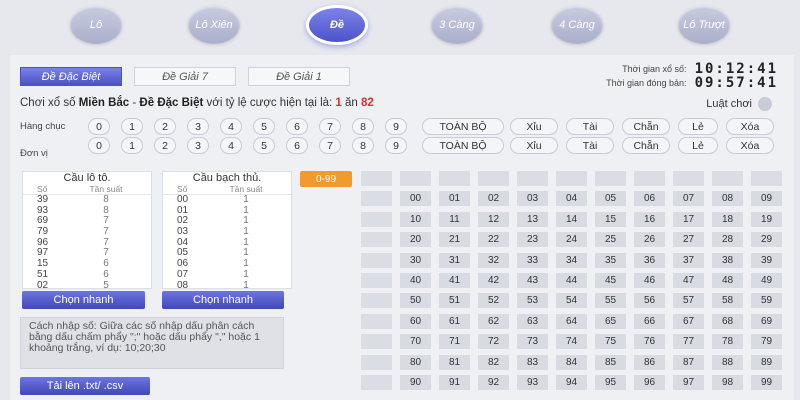 The width and height of the screenshot is (800, 400). I want to click on number-cell: 49, so click(766, 280).